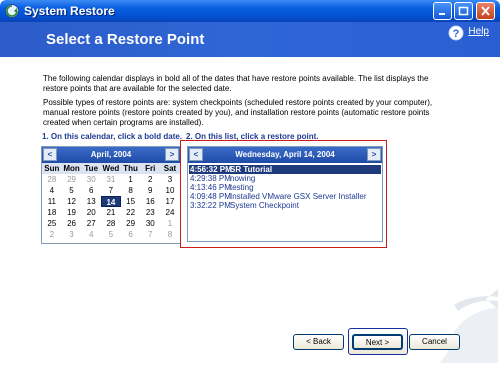 This screenshot has width=500, height=366. What do you see at coordinates (91, 223) in the screenshot?
I see `calendar-day: 27` at bounding box center [91, 223].